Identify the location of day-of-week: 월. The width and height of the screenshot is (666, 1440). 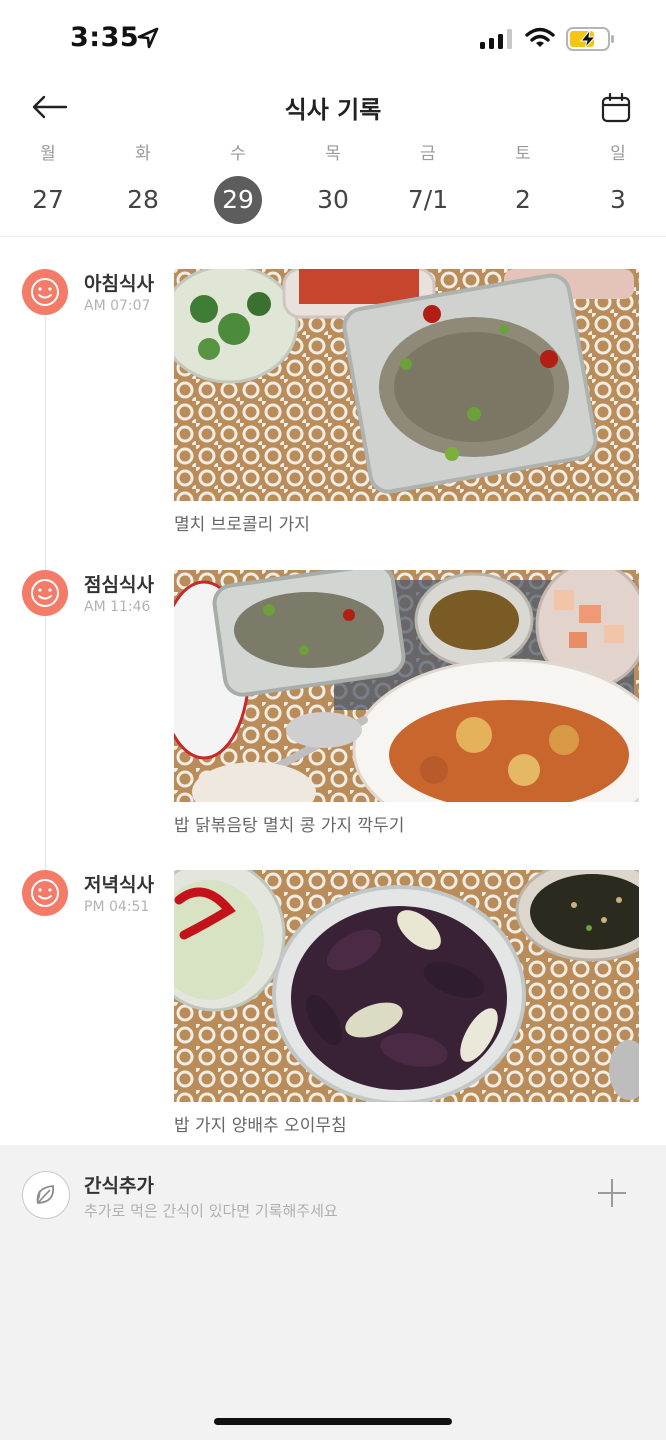
(48, 154).